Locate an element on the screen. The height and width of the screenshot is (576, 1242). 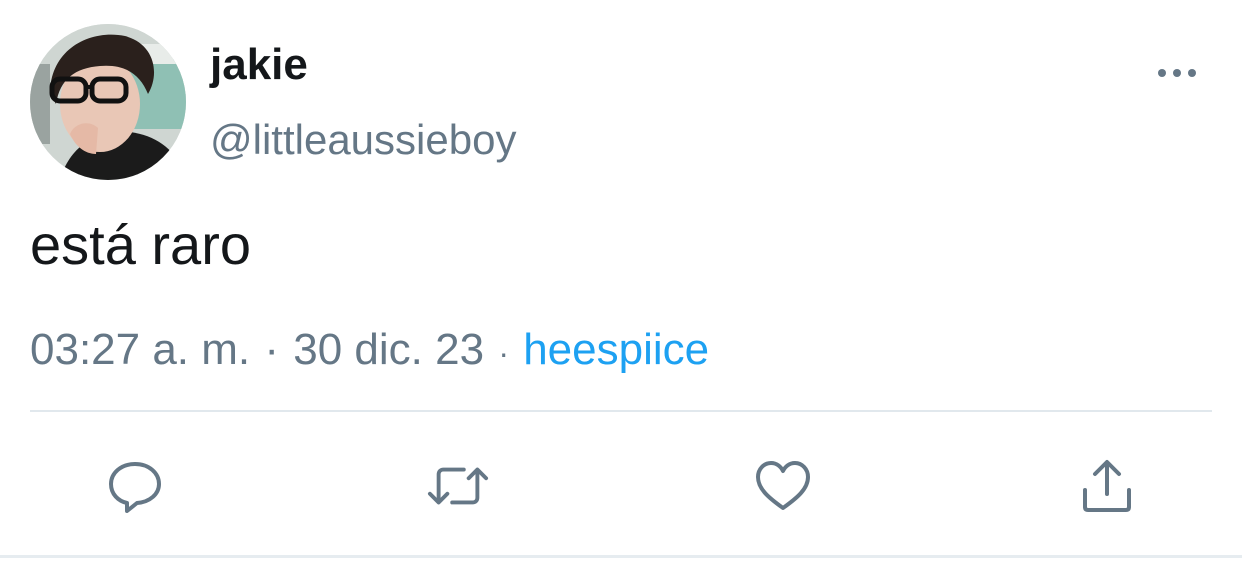
retweet-button is located at coordinates (458, 486).